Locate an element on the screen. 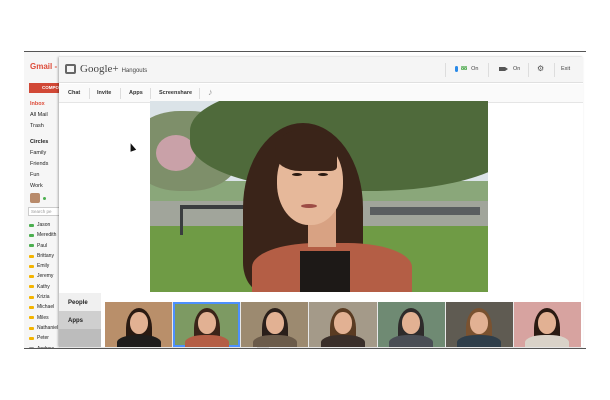 This screenshot has height=400, width=610. compose-button: COMPOSE is located at coordinates (44, 88).